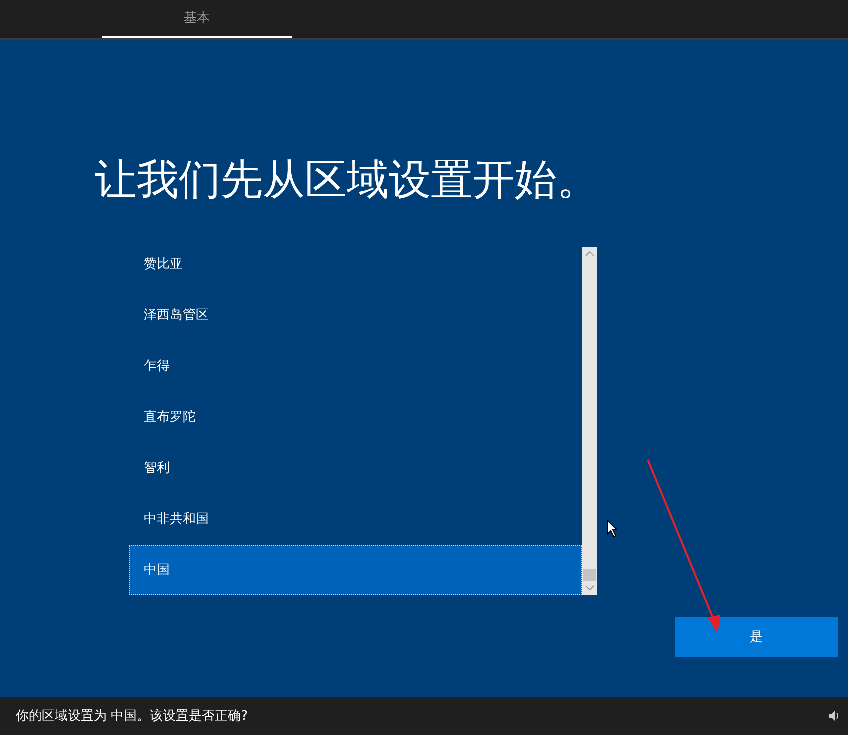 The height and width of the screenshot is (735, 848). Describe the element at coordinates (347, 180) in the screenshot. I see `page-heading: 让我们先从区域设置开始。` at that location.